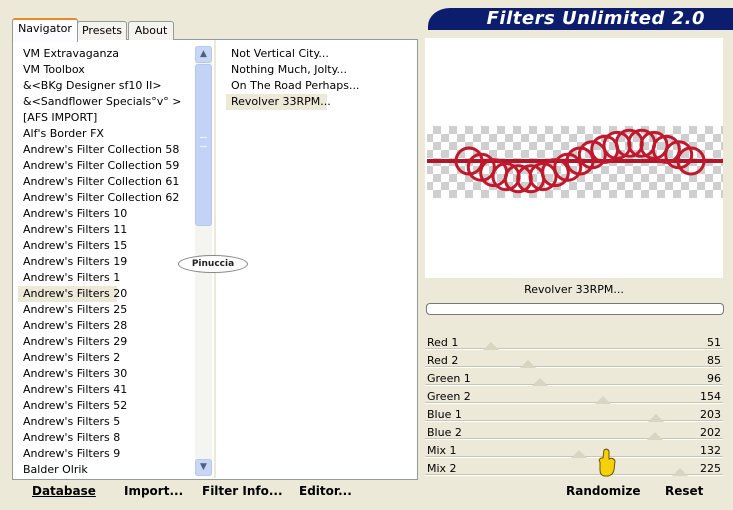 This screenshot has height=510, width=733. I want to click on category-item: Andrew's Filters 10, so click(106, 214).